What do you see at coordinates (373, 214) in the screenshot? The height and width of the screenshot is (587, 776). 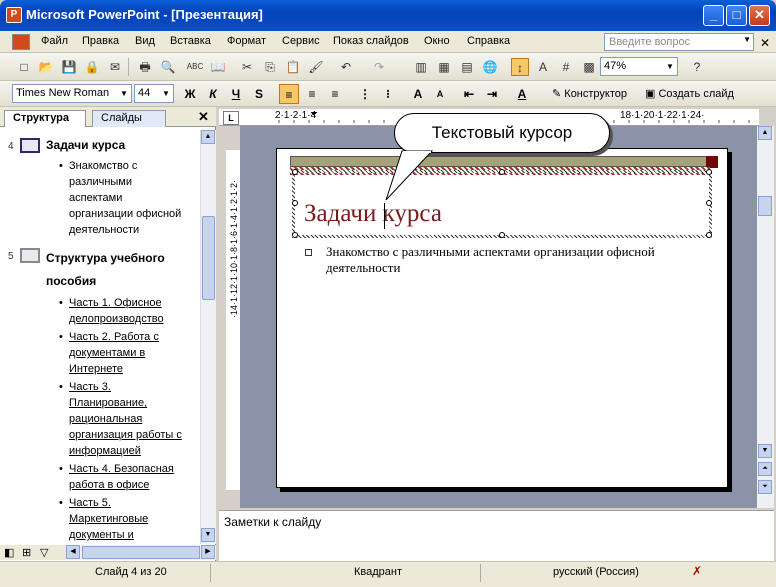 I see `slide-title: Задачи курса` at bounding box center [373, 214].